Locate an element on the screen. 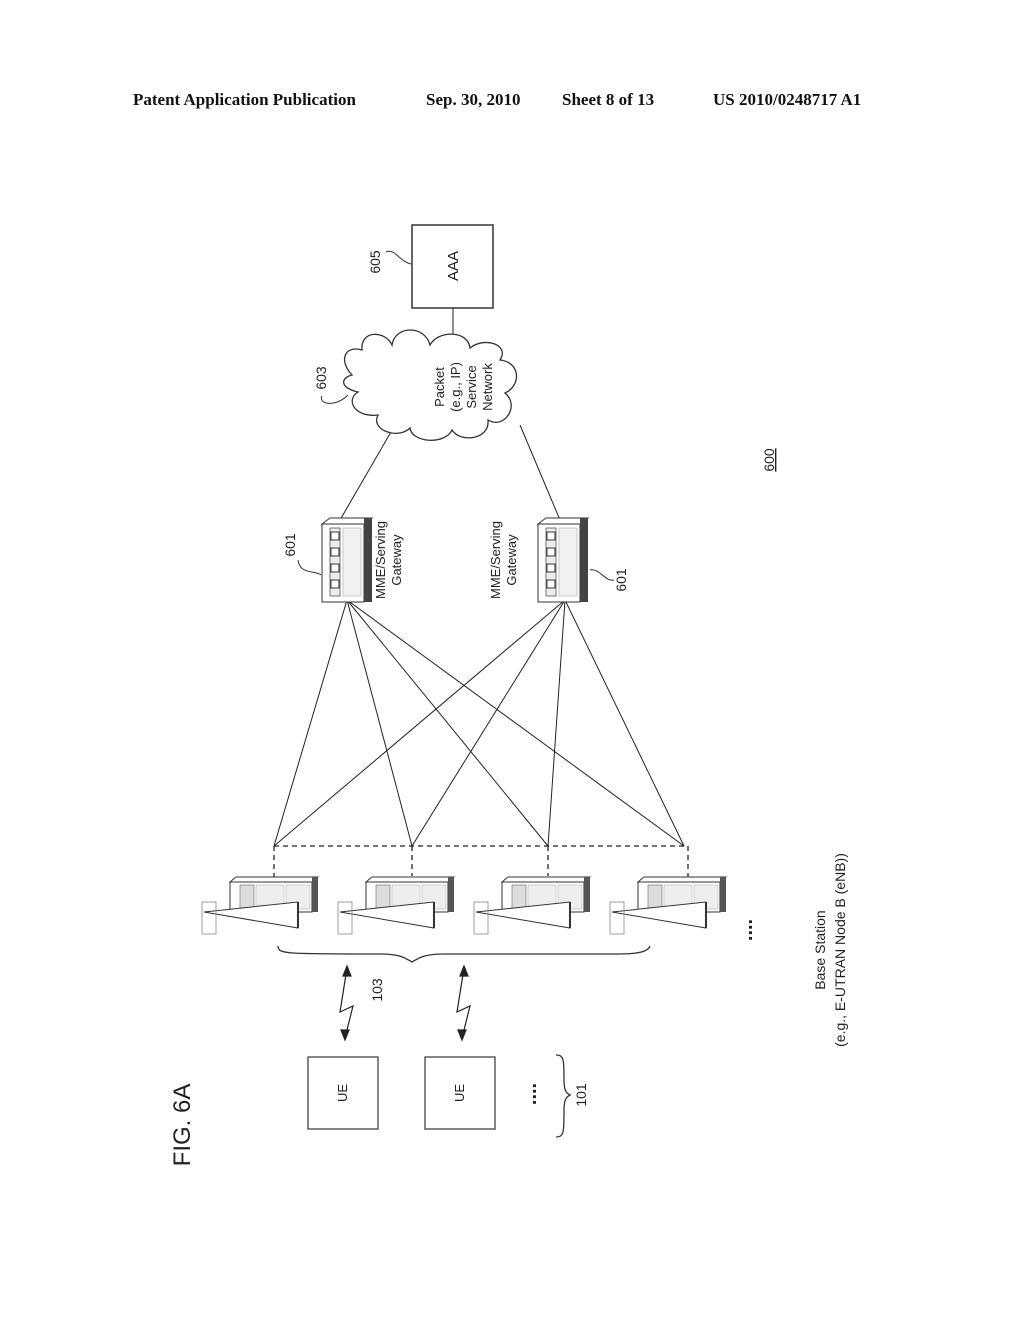 The image size is (1024, 1320). ue-2-label: UE is located at coordinates (459, 1093).